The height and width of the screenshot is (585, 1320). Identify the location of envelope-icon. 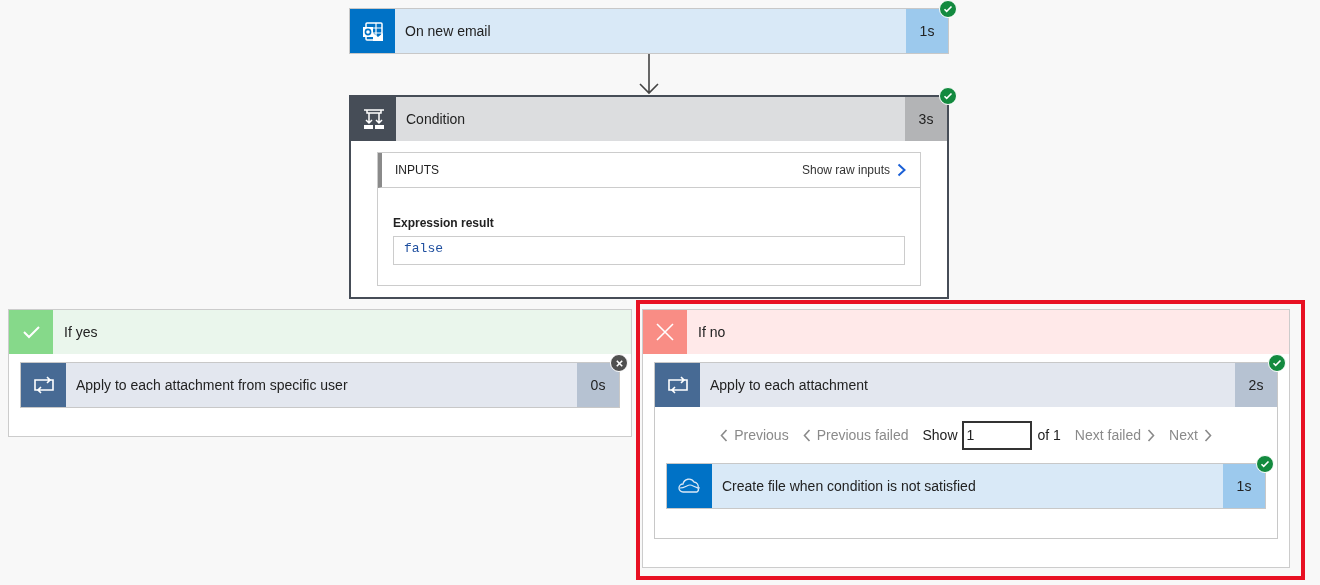
(372, 31).